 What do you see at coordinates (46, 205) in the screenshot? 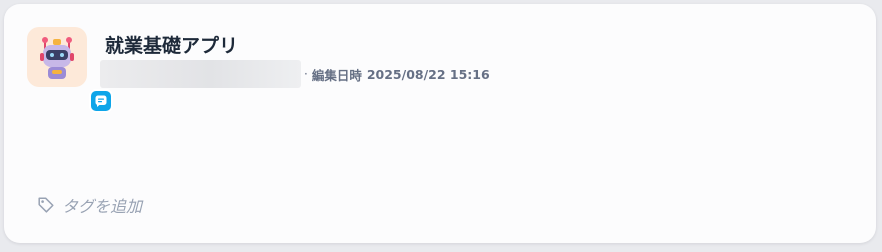
I see `tag-icon` at bounding box center [46, 205].